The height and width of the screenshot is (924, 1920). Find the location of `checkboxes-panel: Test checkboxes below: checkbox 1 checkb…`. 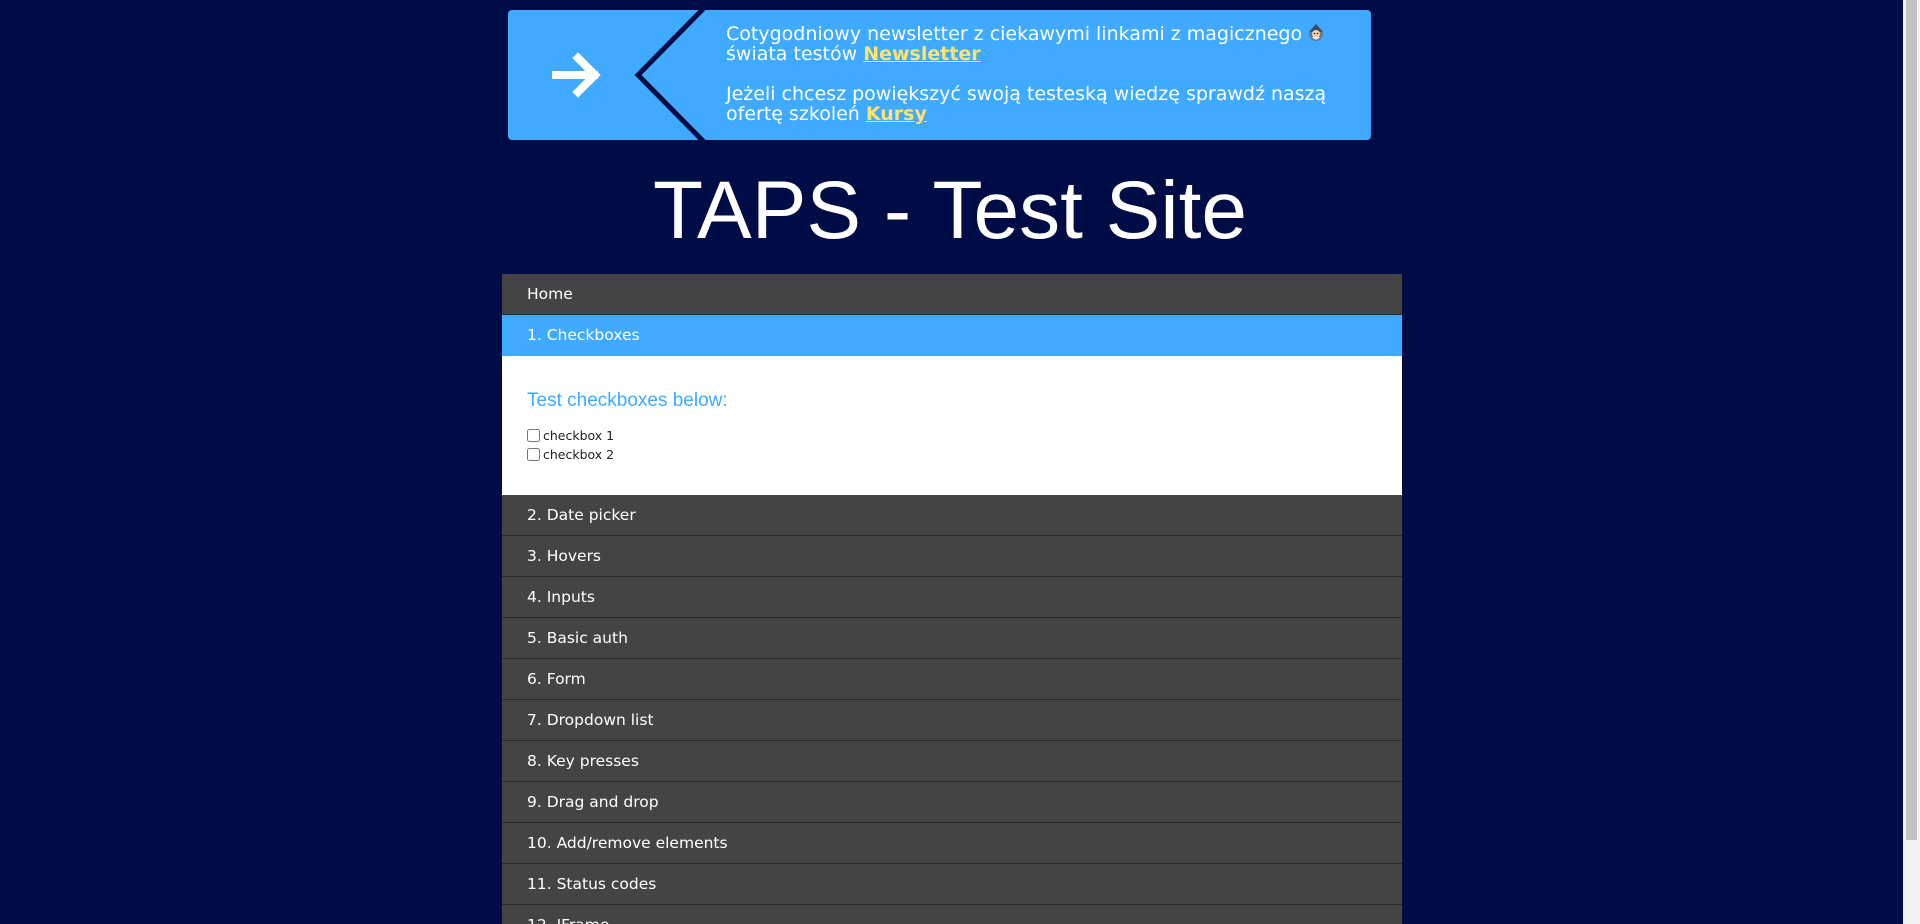

checkboxes-panel: Test checkboxes below: checkbox 1 checkb… is located at coordinates (952, 425).